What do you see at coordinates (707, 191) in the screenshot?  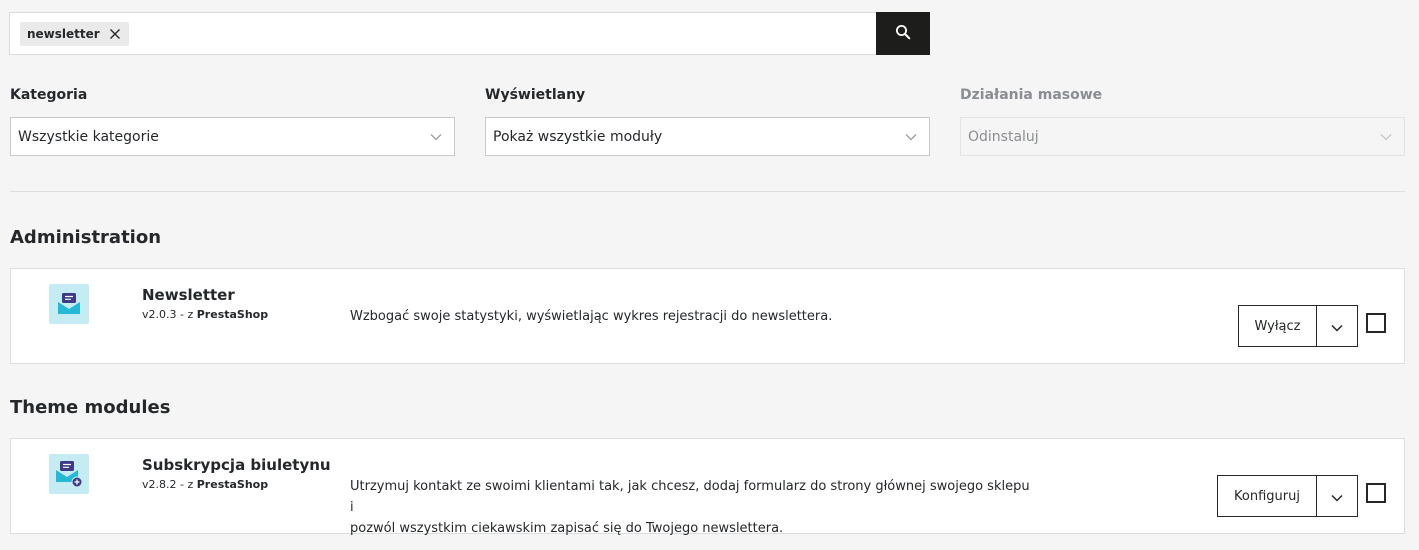 I see `divider` at bounding box center [707, 191].